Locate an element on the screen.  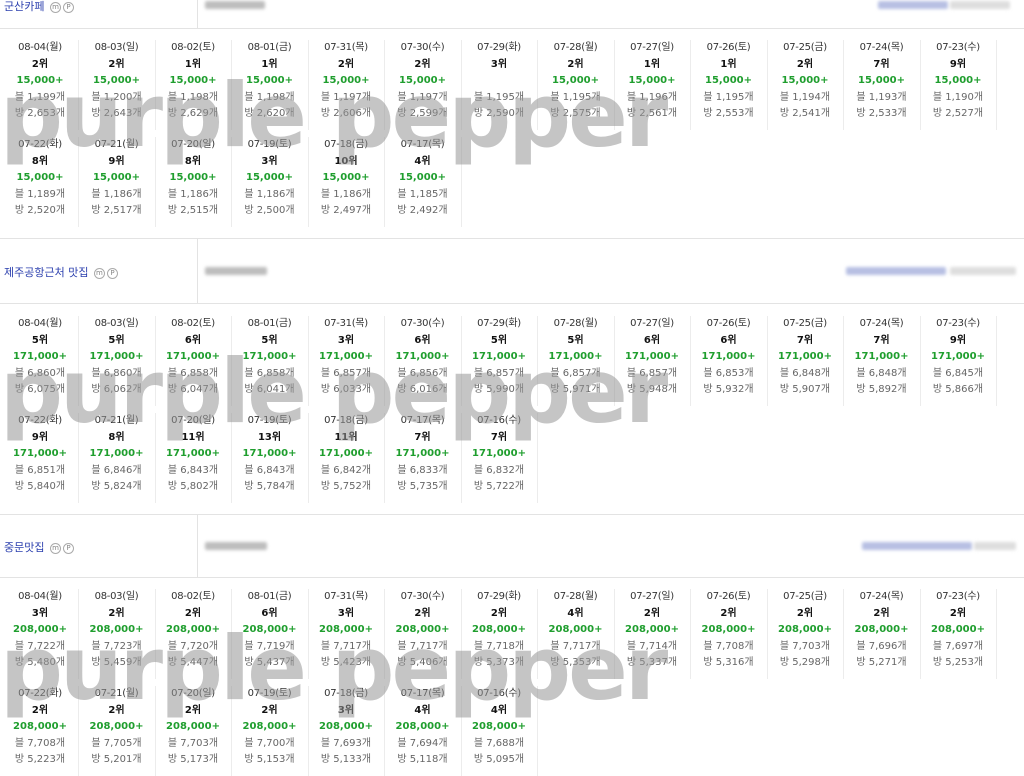
date-label: 07-17(목) is located at coordinates (422, 693).